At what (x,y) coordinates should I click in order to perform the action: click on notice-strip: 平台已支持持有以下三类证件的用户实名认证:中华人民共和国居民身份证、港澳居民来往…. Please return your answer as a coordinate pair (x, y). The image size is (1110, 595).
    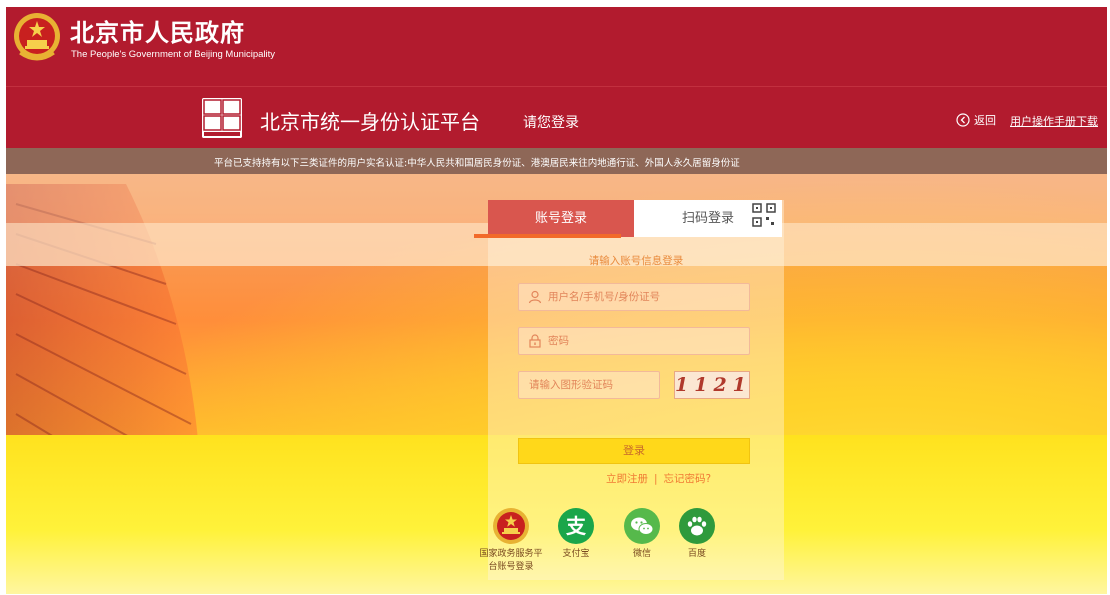
    Looking at the image, I should click on (556, 161).